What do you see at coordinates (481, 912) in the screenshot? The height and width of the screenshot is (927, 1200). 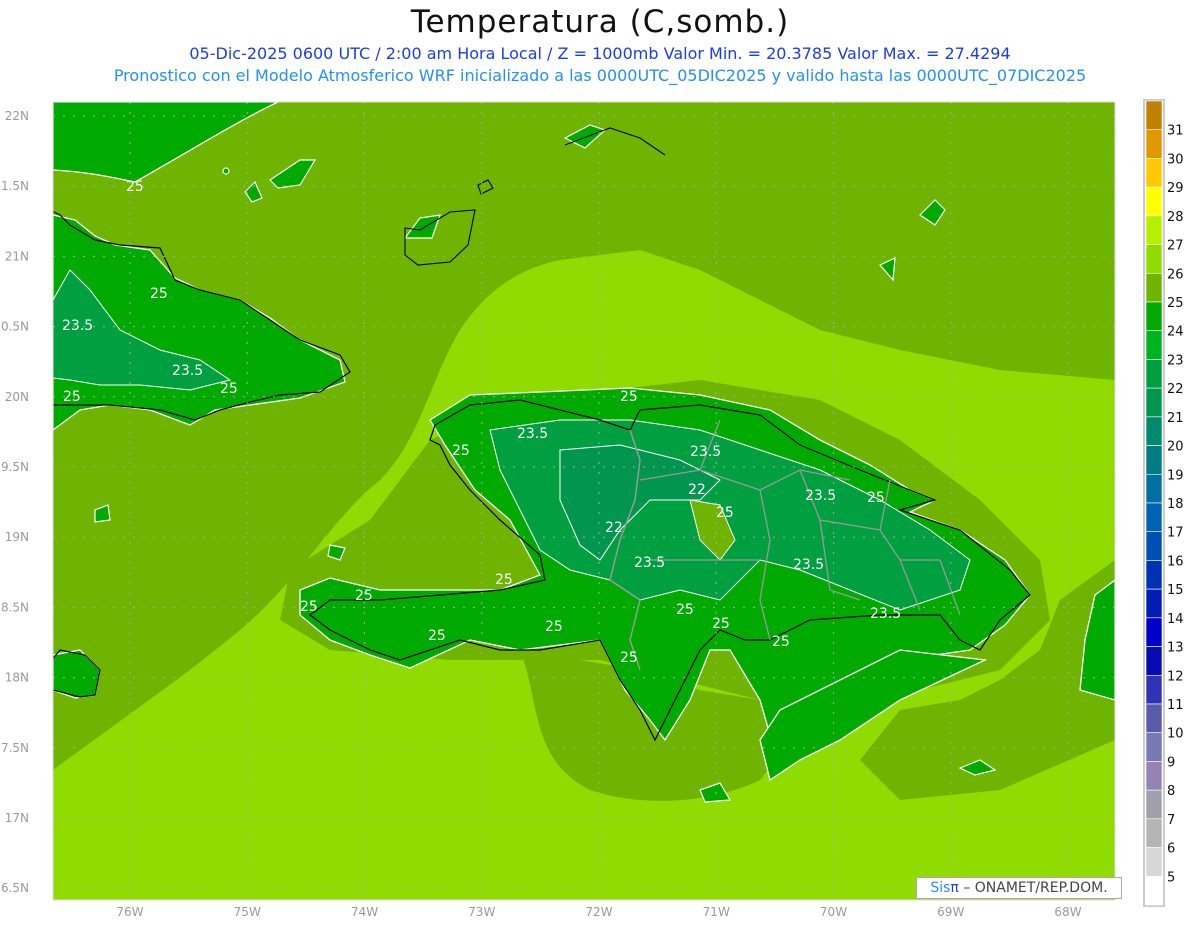 I see `lon-label: 73W` at bounding box center [481, 912].